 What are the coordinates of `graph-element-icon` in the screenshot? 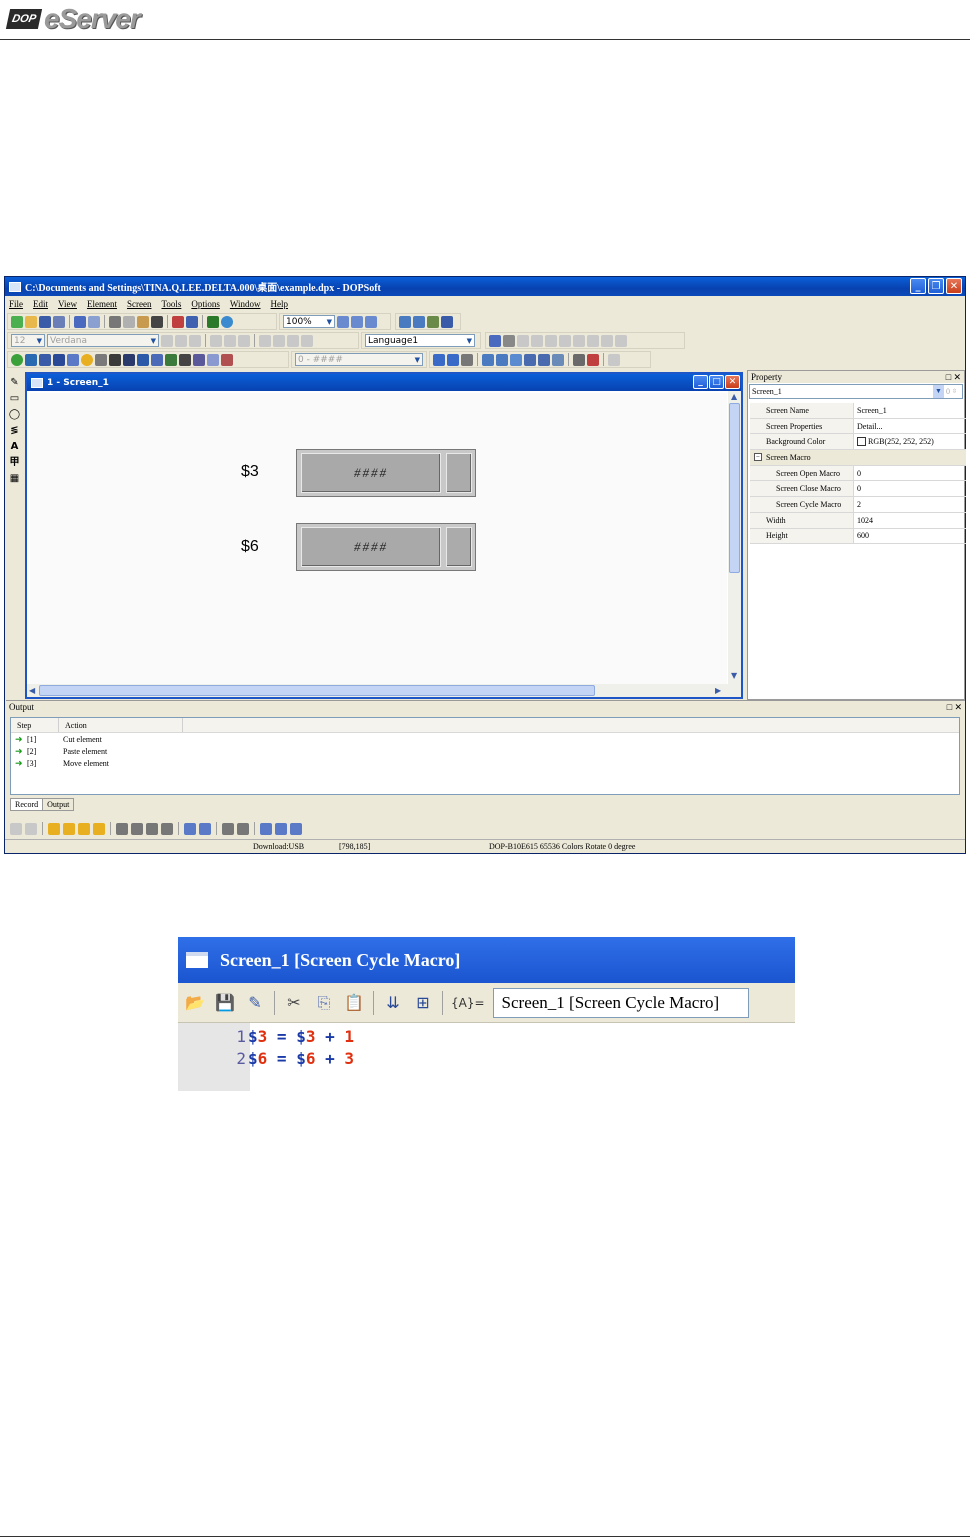 It's located at (115, 359).